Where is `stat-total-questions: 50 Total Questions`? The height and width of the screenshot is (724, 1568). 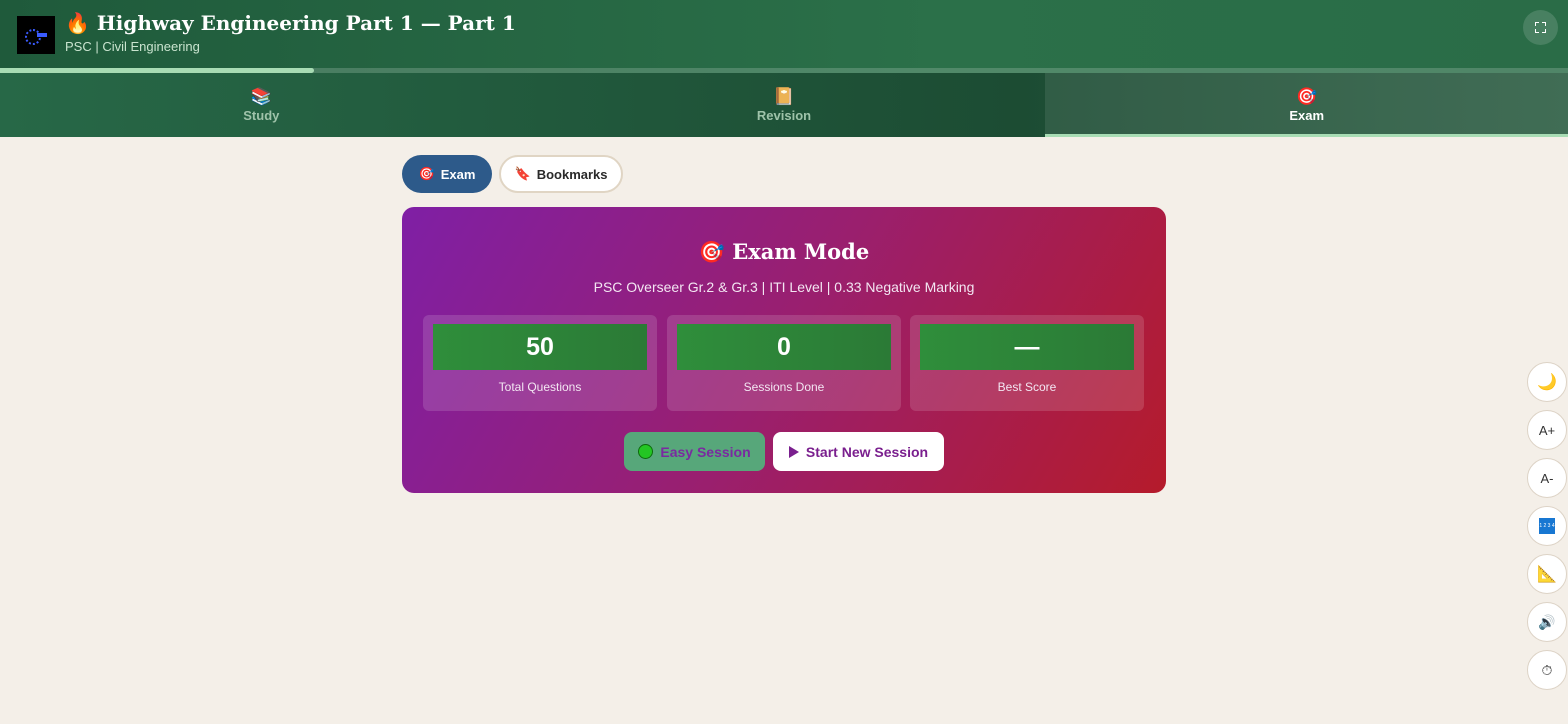
stat-total-questions: 50 Total Questions is located at coordinates (540, 363).